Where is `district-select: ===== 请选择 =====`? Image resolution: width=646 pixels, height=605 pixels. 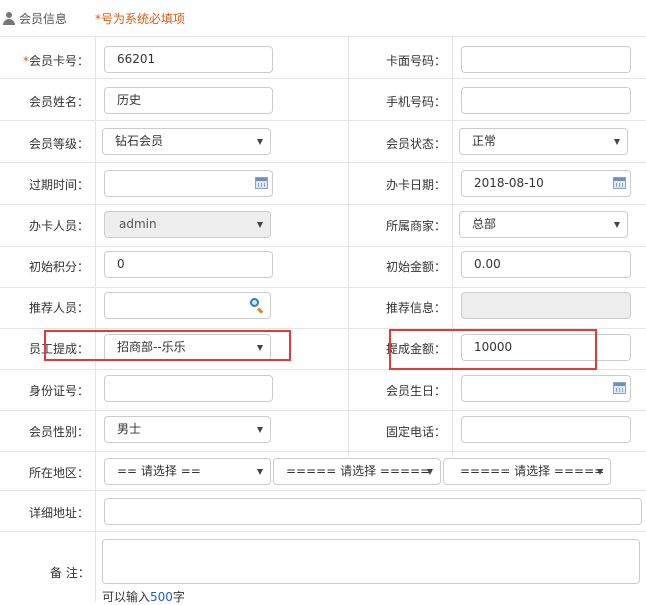
district-select: ===== 请选择 ===== is located at coordinates (527, 471).